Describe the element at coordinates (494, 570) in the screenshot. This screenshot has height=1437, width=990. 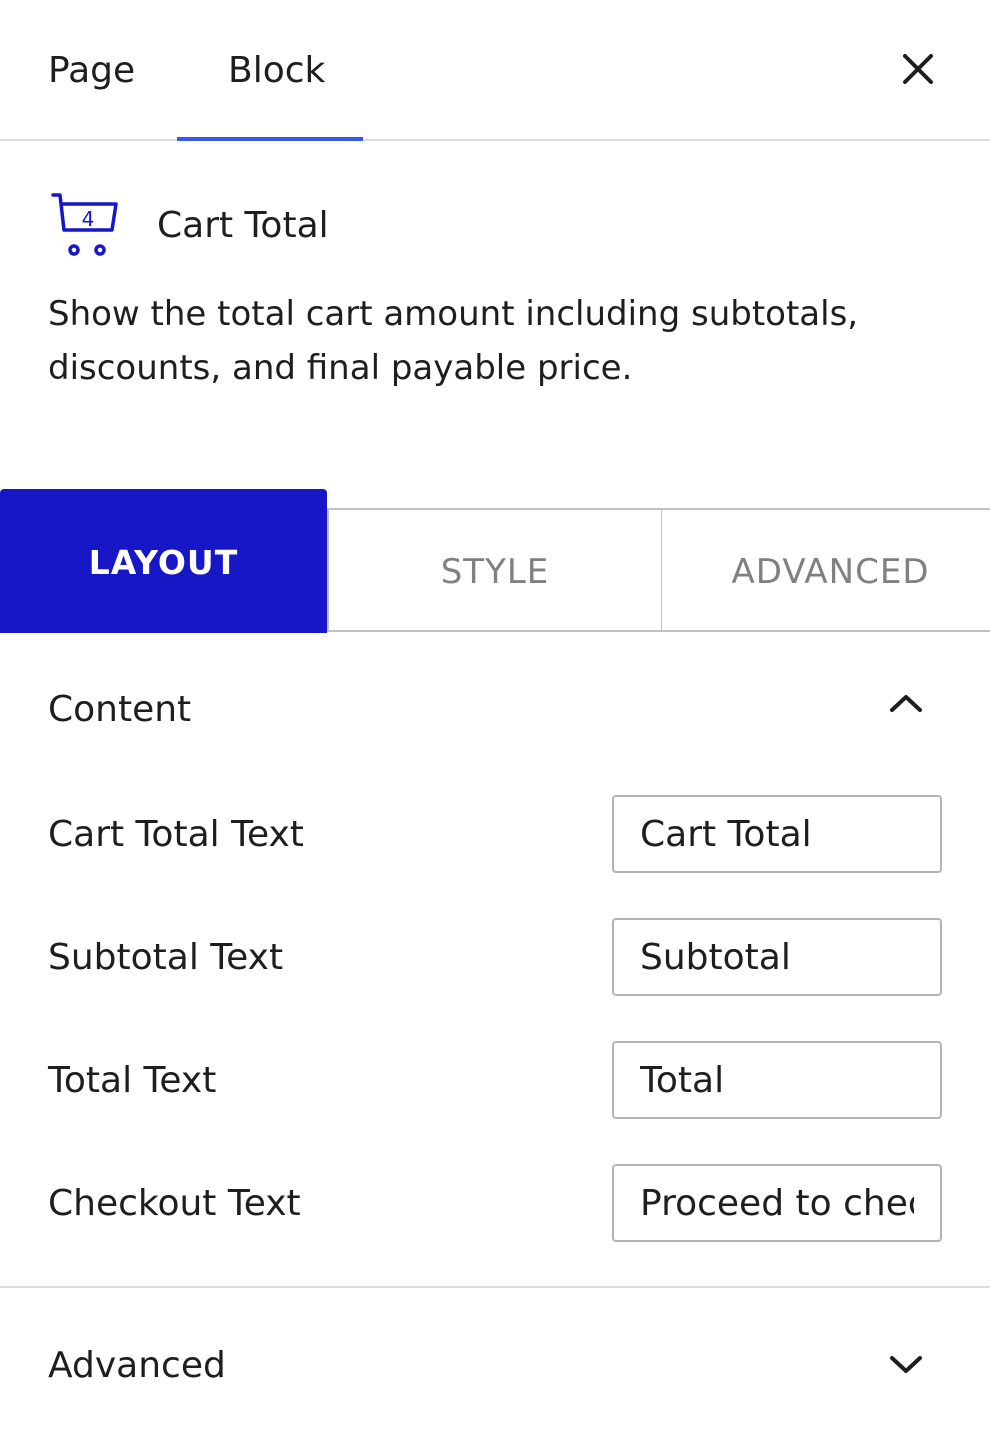
I see `tab-style: STYLE` at that location.